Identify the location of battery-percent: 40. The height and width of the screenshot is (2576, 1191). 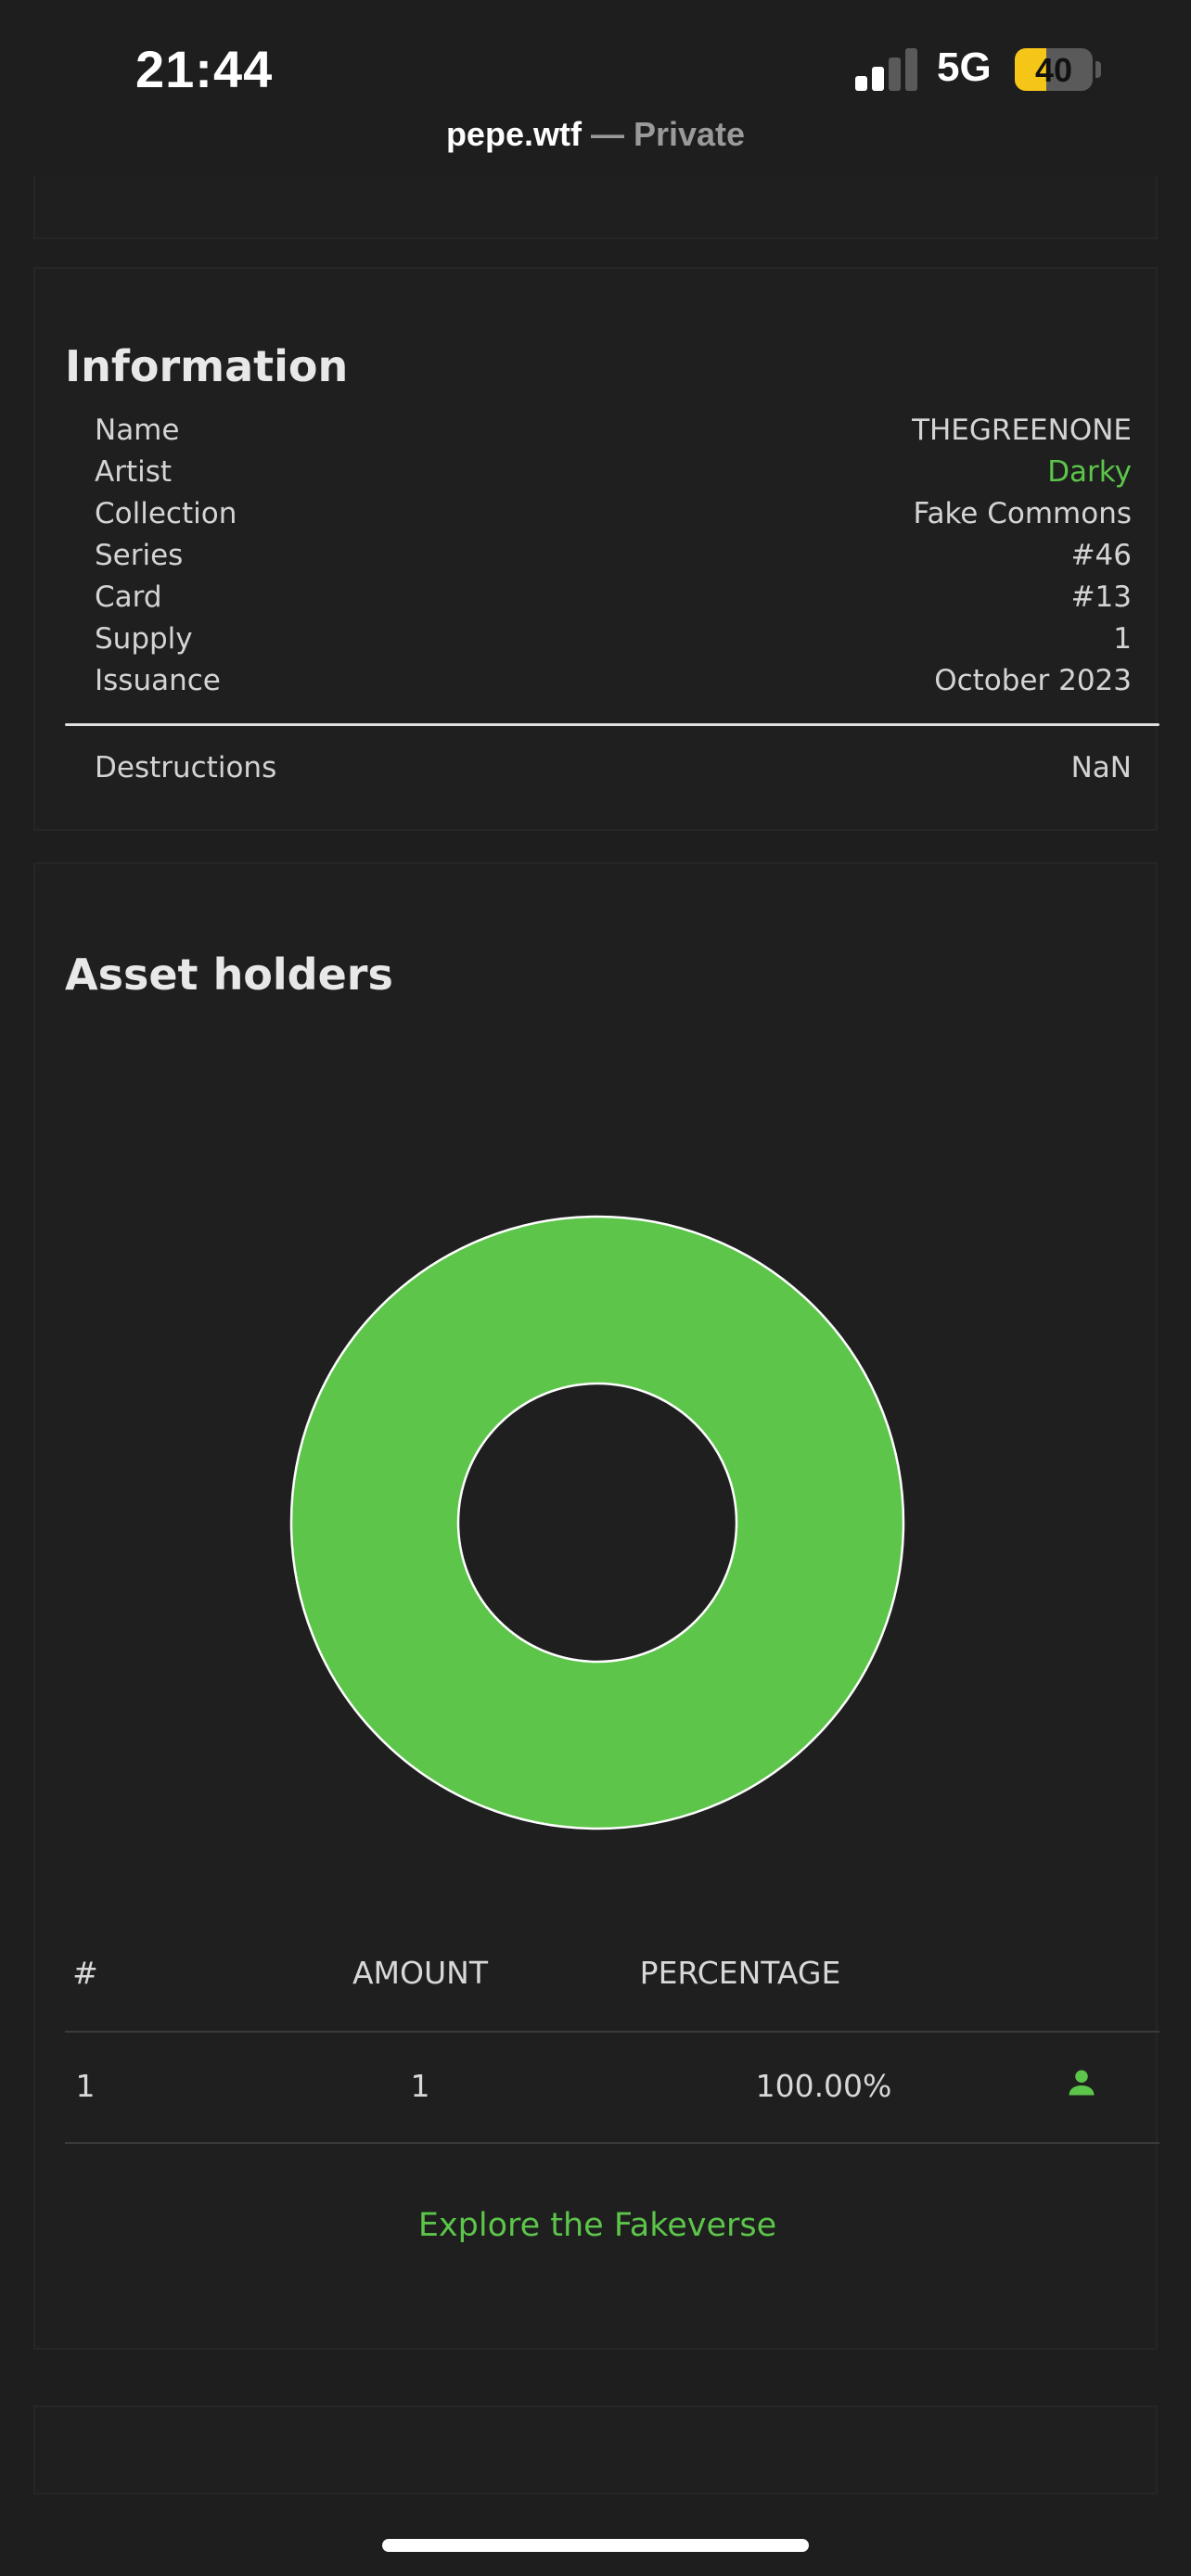
(1053, 70).